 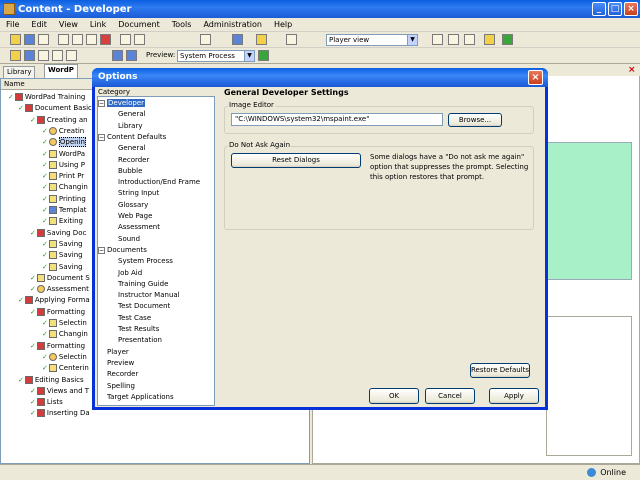 I want to click on tree-item: ✓ Openin, so click(x=64, y=142).